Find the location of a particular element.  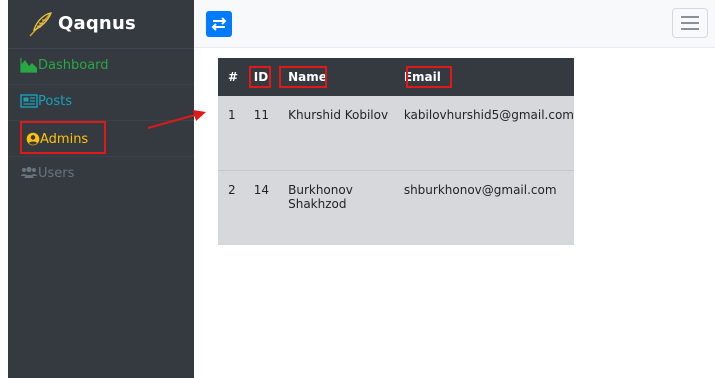

newspaper-icon is located at coordinates (29, 101).